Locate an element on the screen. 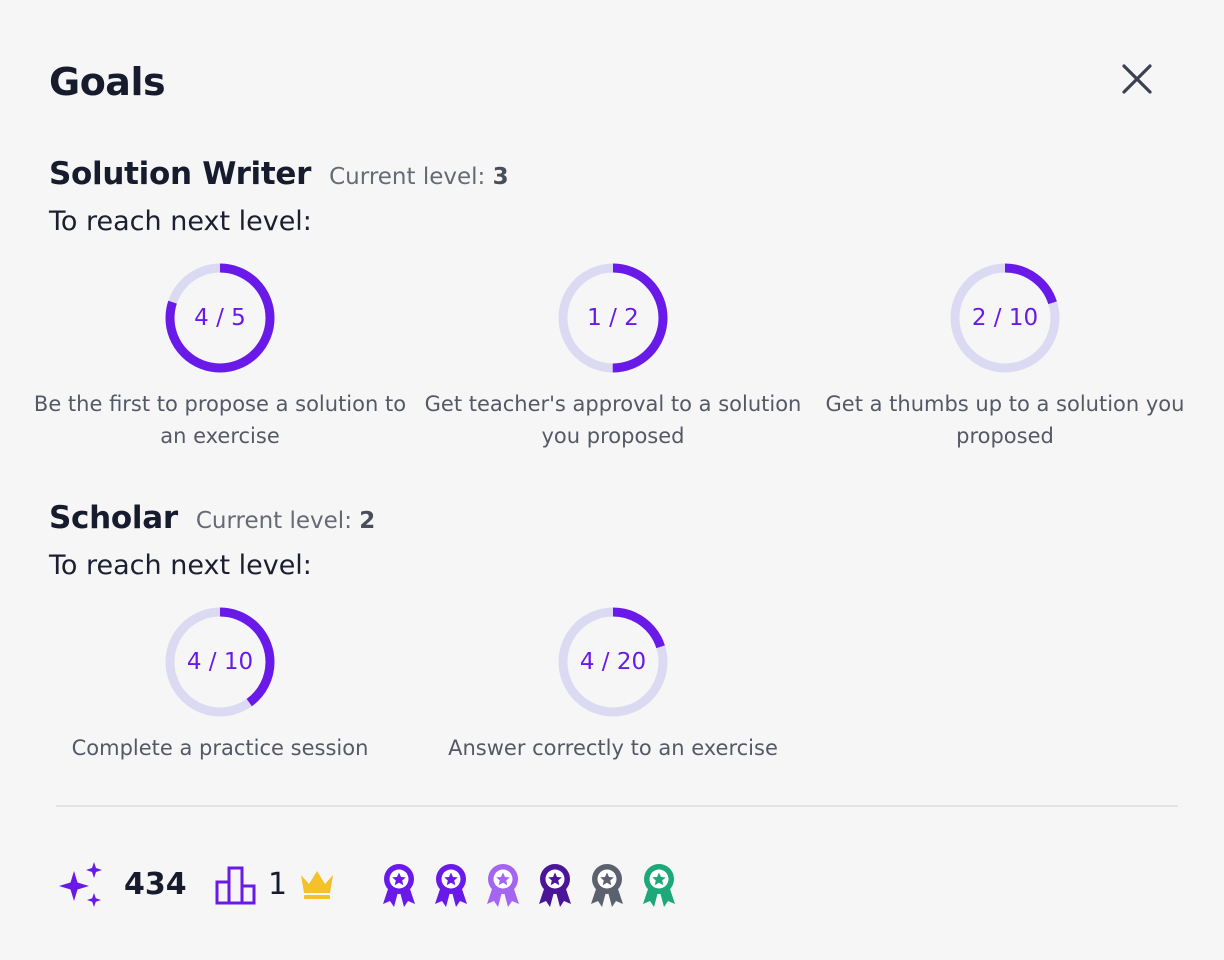  current-level: Current level: 2 is located at coordinates (285, 521).